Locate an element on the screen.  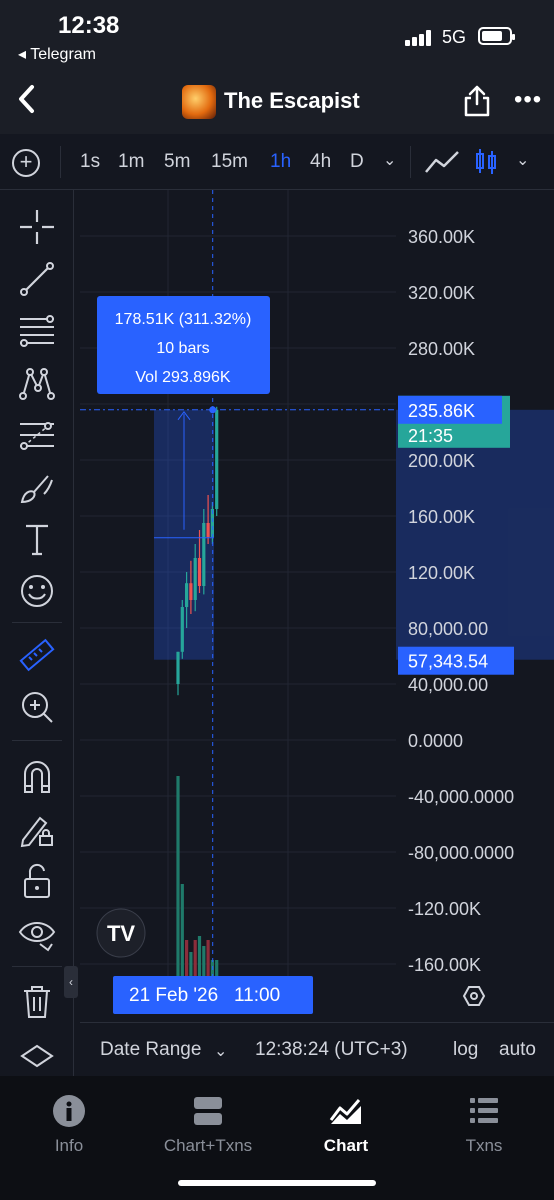
nav-label: Chart+Txns is located at coordinates (208, 1145).